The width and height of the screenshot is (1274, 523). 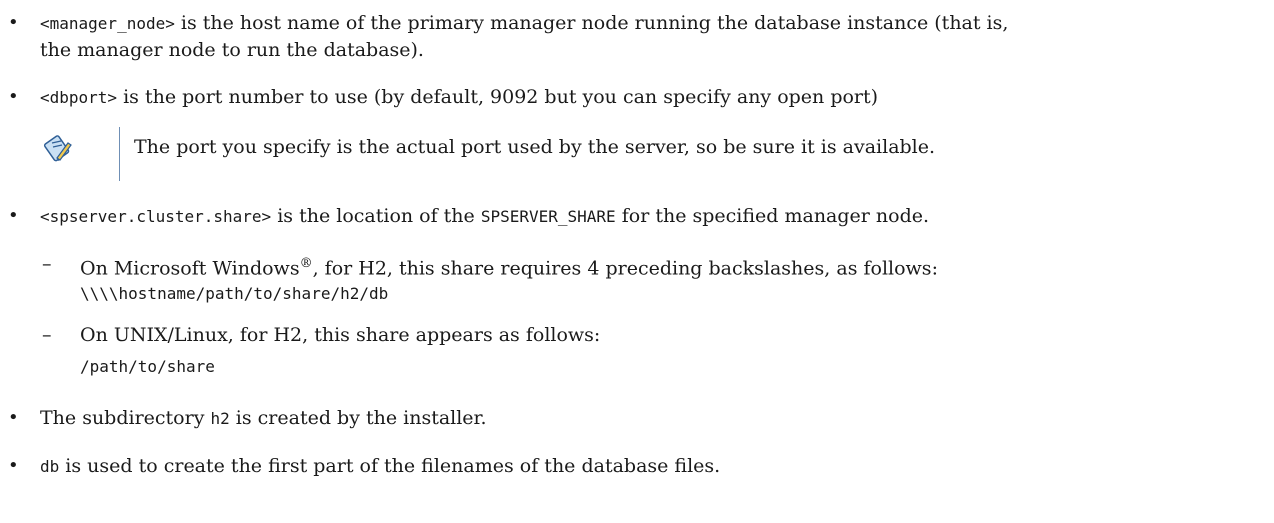 What do you see at coordinates (358, 418) in the screenshot?
I see `subdirectory-text-2: is created by the installer.` at bounding box center [358, 418].